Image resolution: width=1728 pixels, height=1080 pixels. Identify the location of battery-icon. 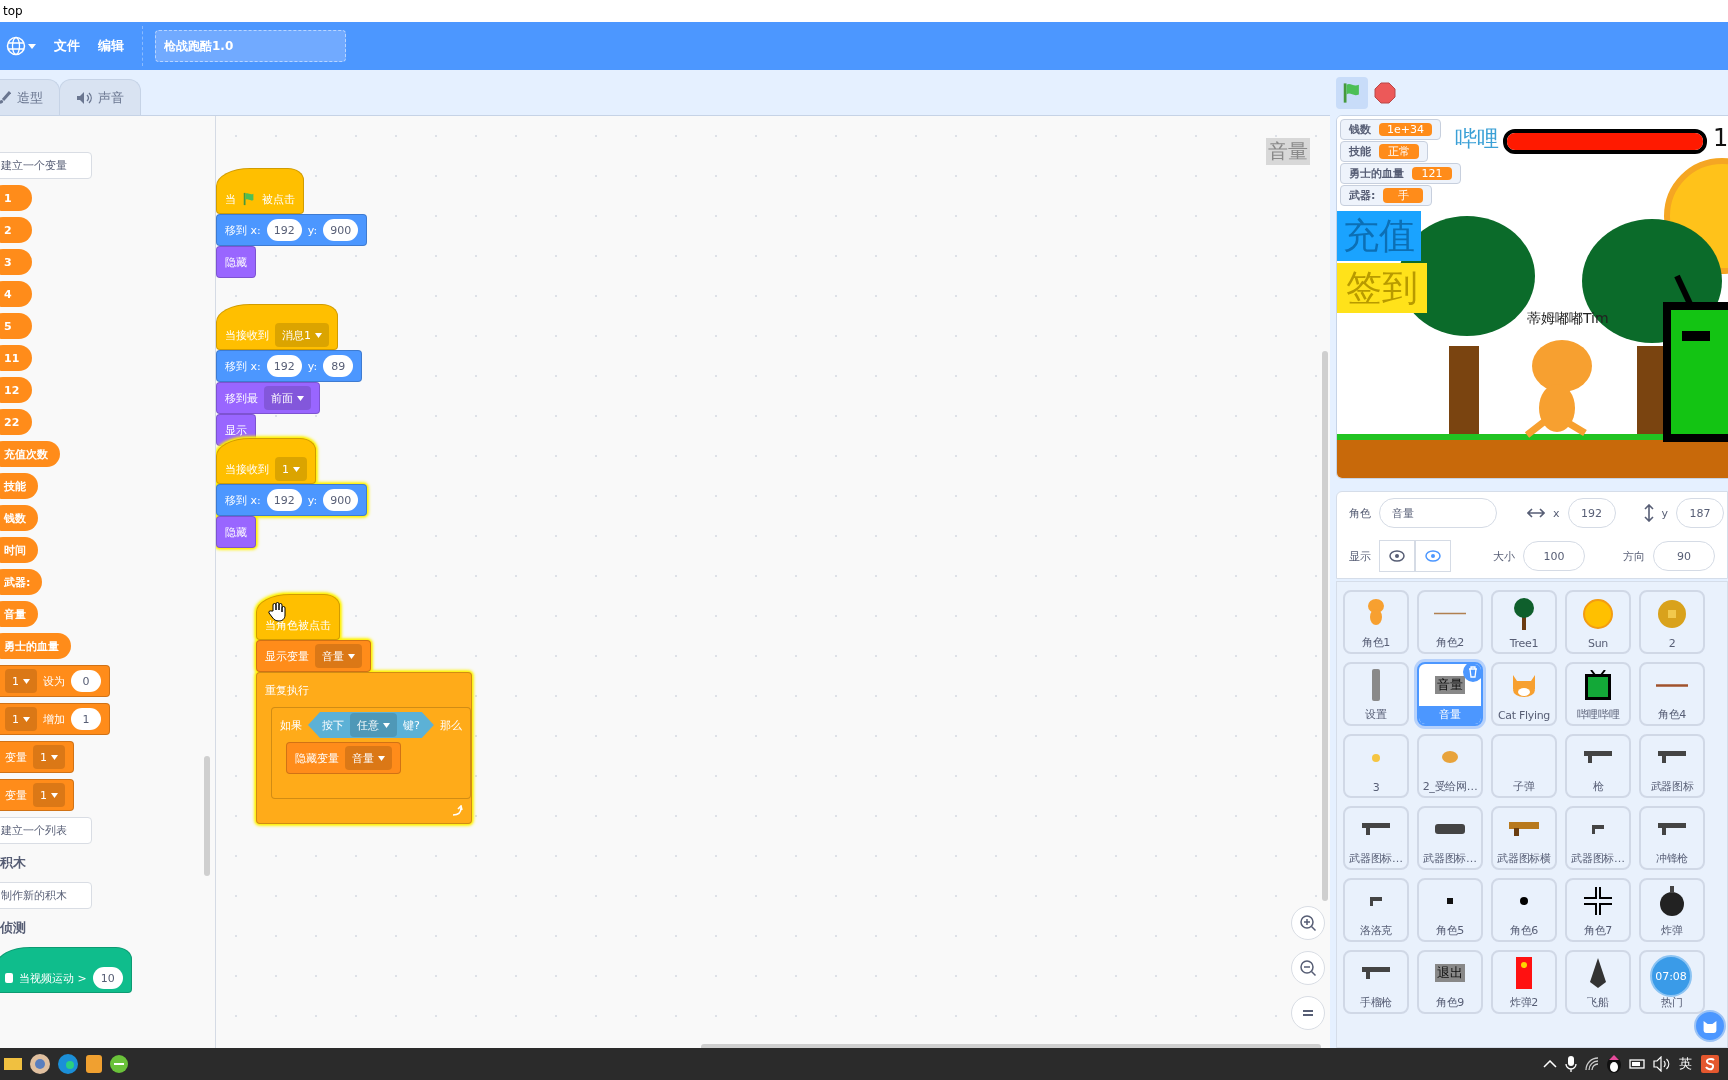
(1637, 1064).